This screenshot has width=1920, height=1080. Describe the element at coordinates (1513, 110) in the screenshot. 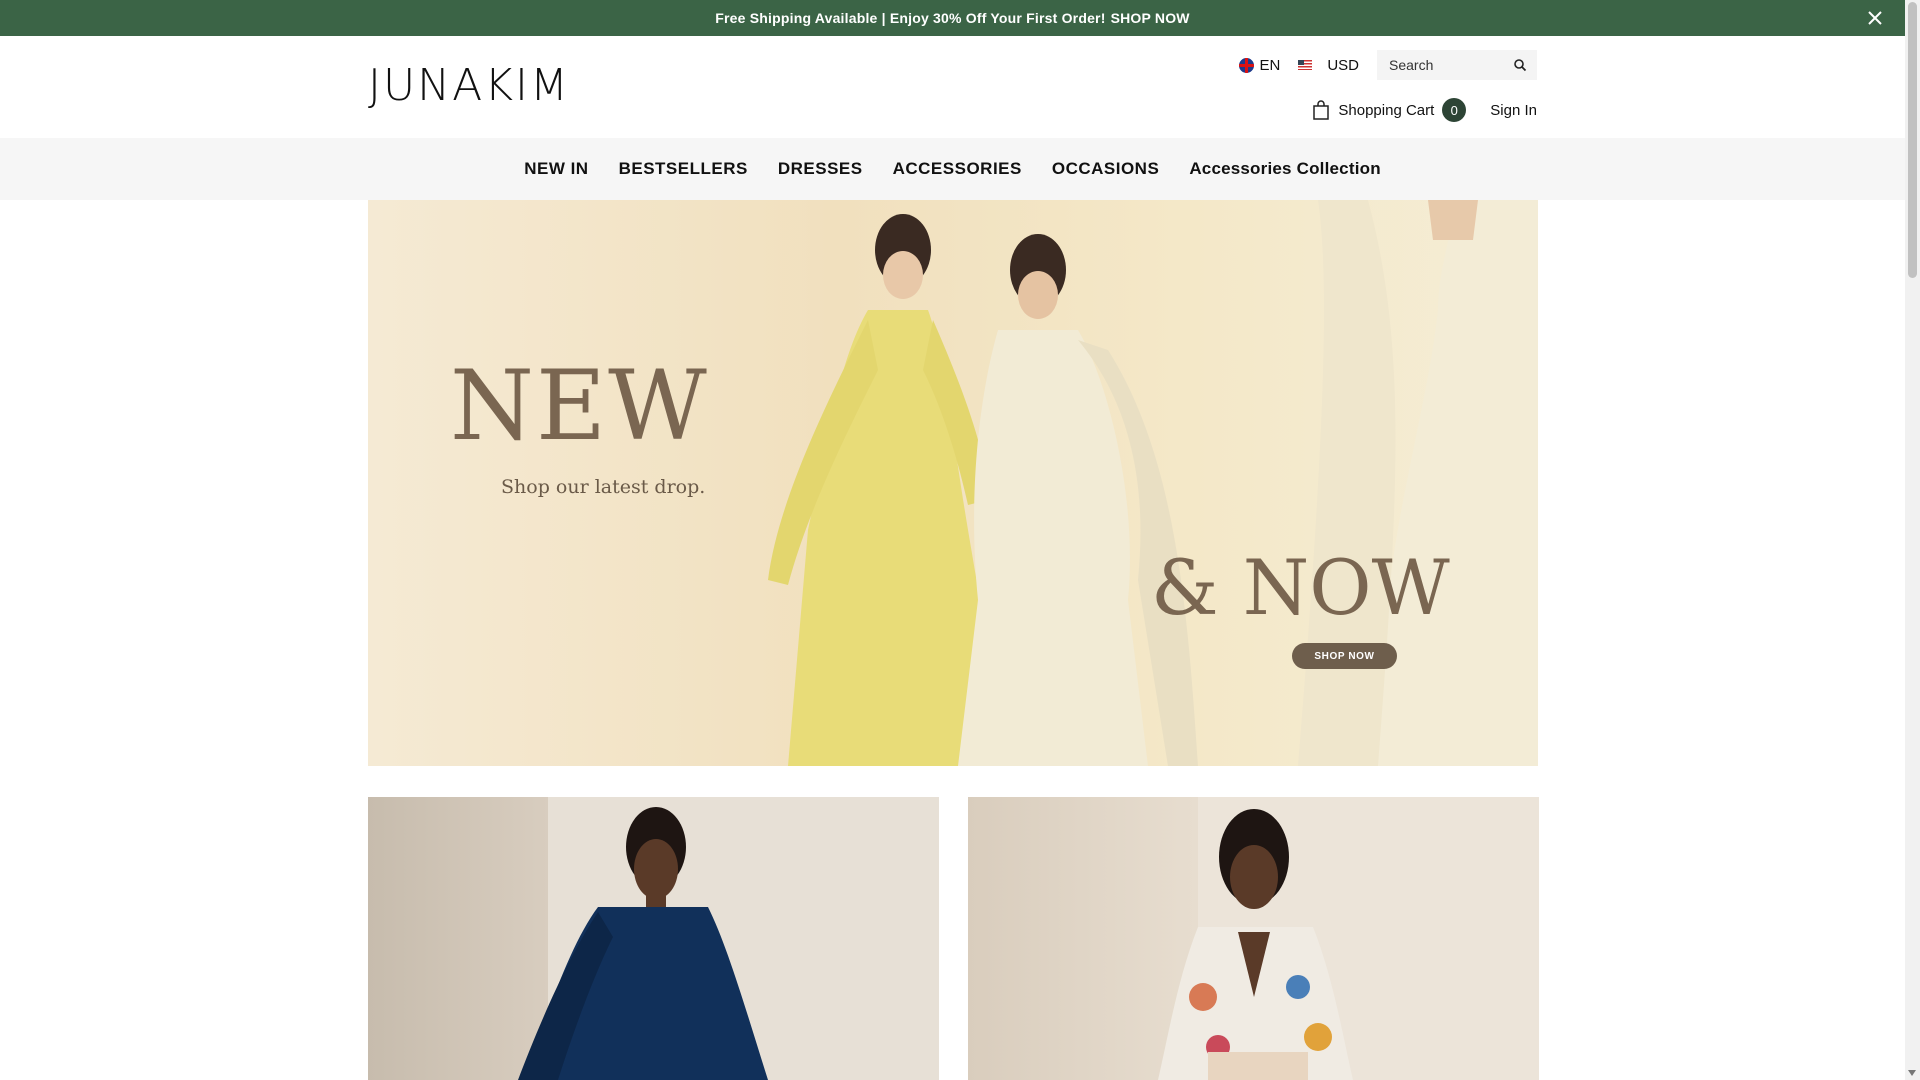

I see `sign-in-link: Sign In` at that location.